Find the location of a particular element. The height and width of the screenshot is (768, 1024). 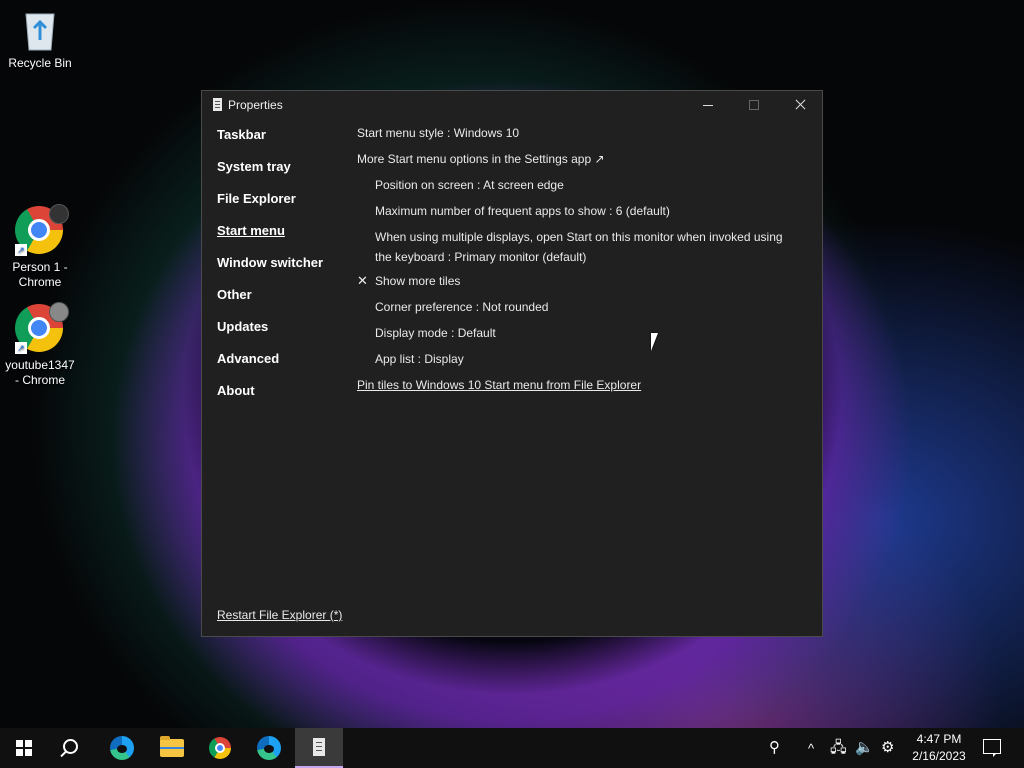

nav-item-about: About is located at coordinates (270, 399).